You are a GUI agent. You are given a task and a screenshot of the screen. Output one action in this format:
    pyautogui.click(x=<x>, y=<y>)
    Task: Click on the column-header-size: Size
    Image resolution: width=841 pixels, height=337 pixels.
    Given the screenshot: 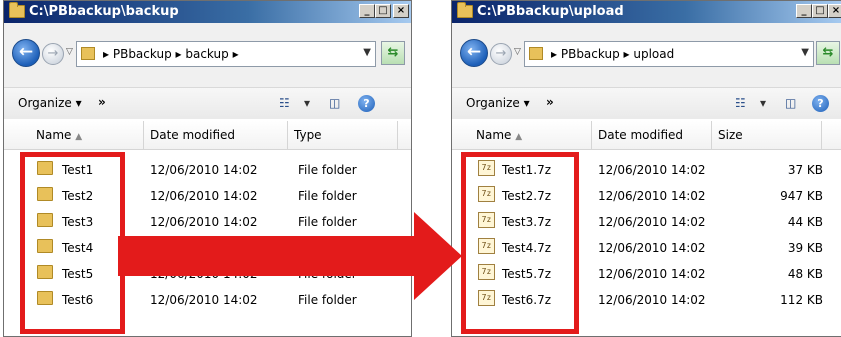 What is the action you would take?
    pyautogui.click(x=767, y=135)
    